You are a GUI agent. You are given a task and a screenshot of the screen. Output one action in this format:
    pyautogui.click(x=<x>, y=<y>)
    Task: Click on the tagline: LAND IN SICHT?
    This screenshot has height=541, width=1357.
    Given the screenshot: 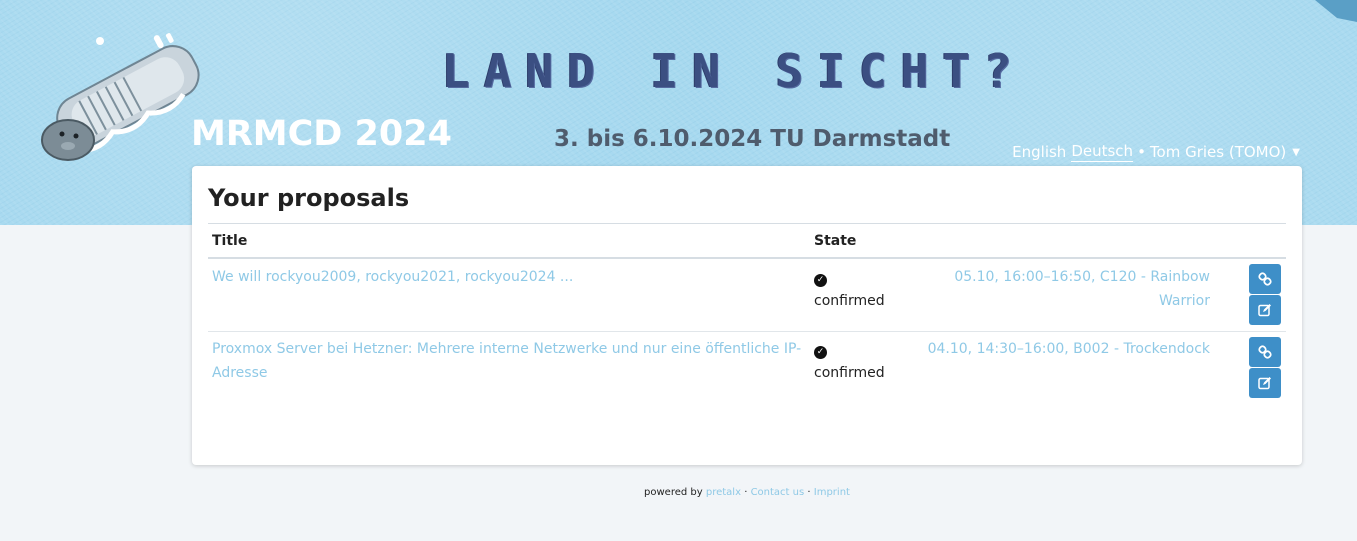 What is the action you would take?
    pyautogui.click(x=734, y=71)
    